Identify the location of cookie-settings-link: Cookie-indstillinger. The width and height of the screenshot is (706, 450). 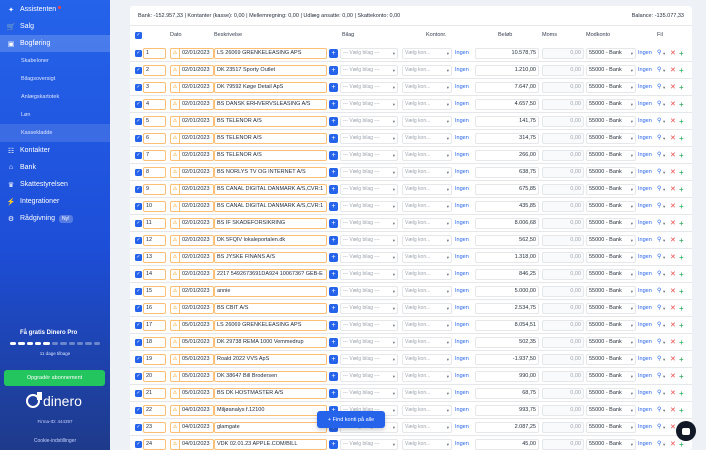
(55, 441).